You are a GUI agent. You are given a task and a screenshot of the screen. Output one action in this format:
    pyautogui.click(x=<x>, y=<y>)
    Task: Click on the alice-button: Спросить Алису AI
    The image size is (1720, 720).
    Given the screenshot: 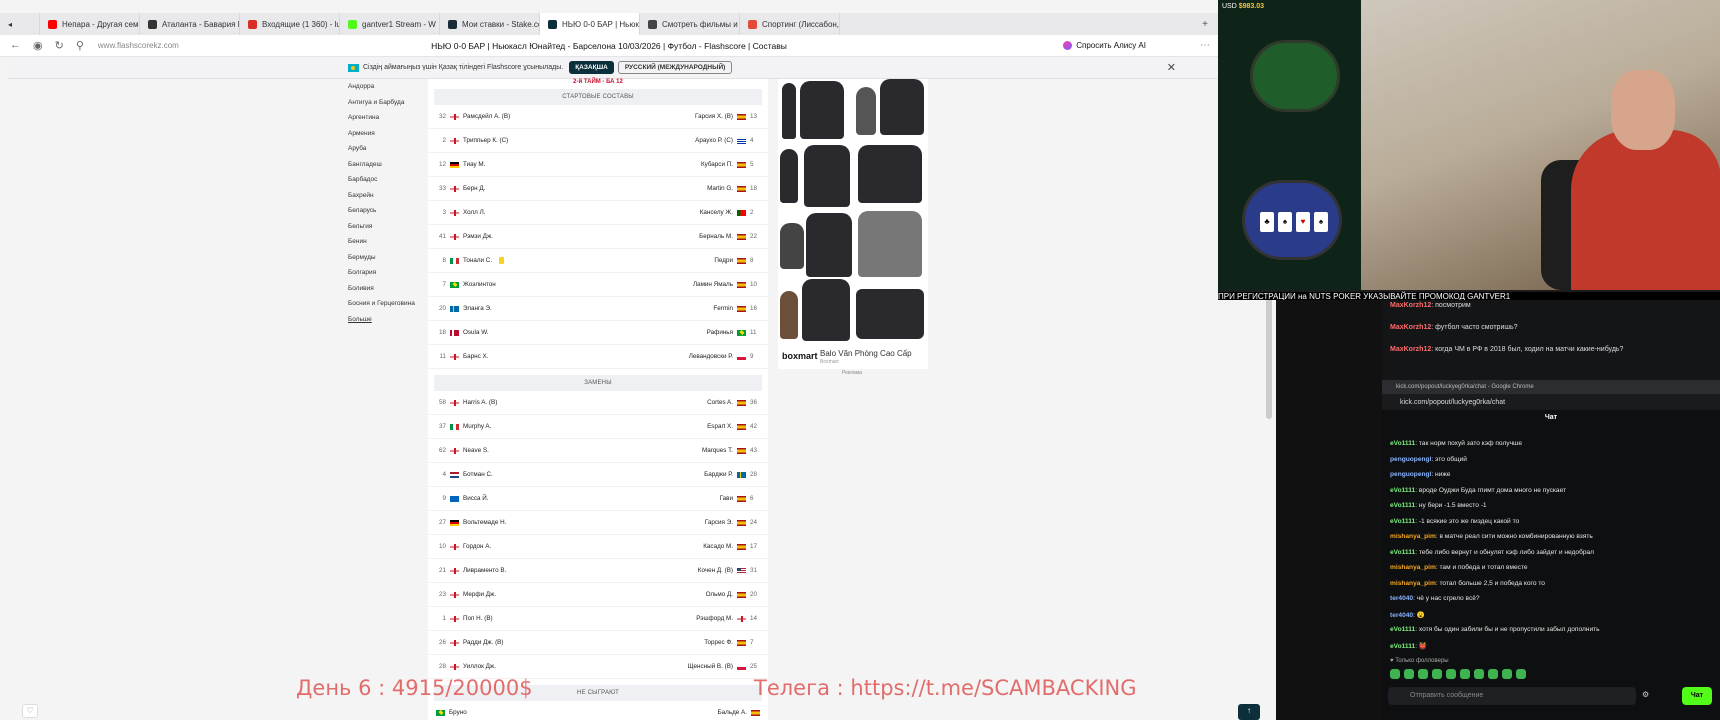 What is the action you would take?
    pyautogui.click(x=1104, y=45)
    